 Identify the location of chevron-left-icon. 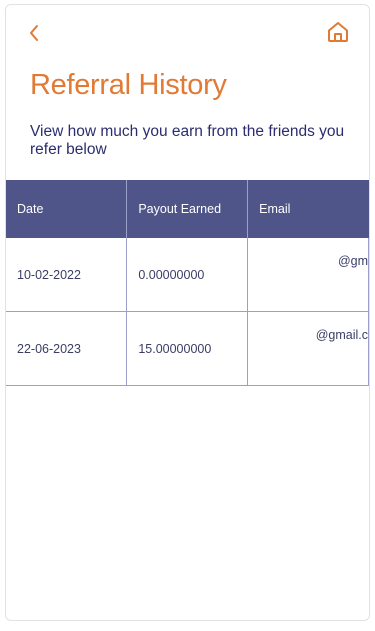
(34, 33).